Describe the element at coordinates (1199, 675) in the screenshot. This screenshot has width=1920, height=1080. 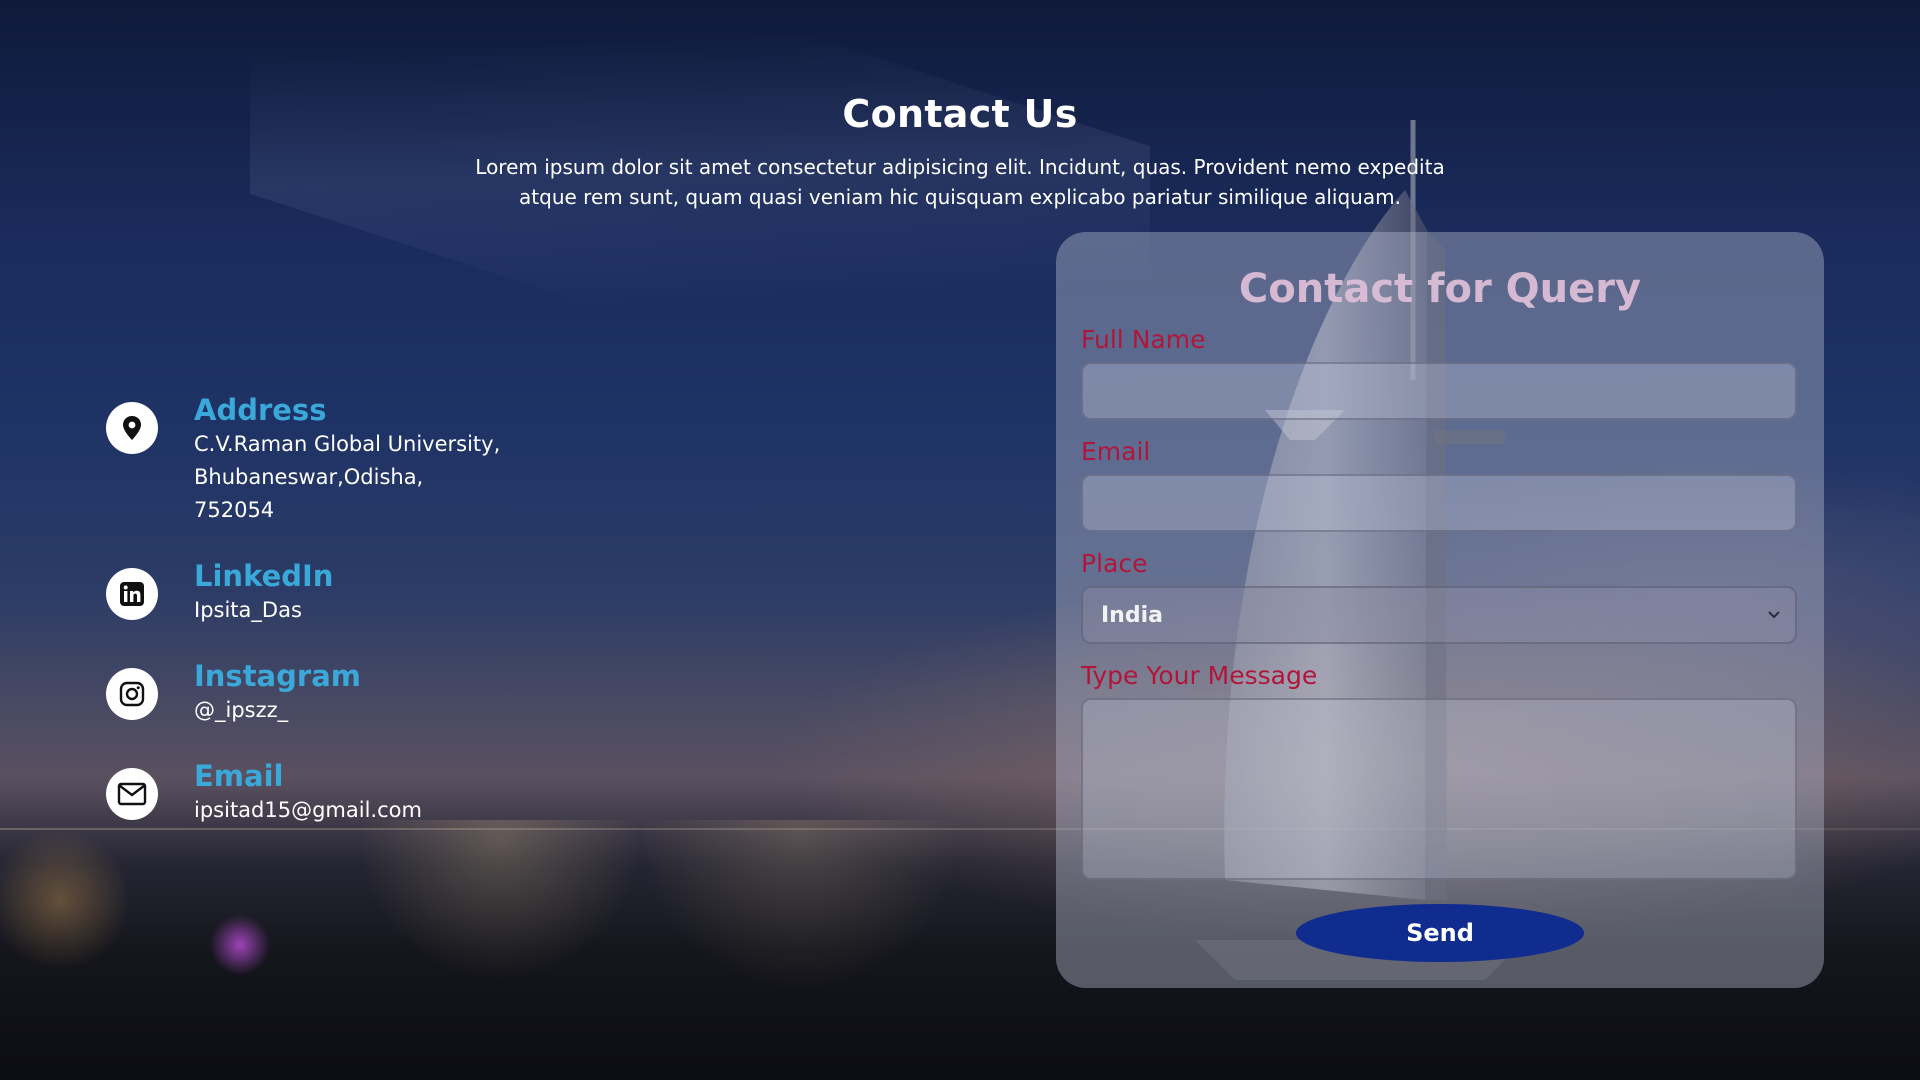
I see `message-label: Type Your Message` at that location.